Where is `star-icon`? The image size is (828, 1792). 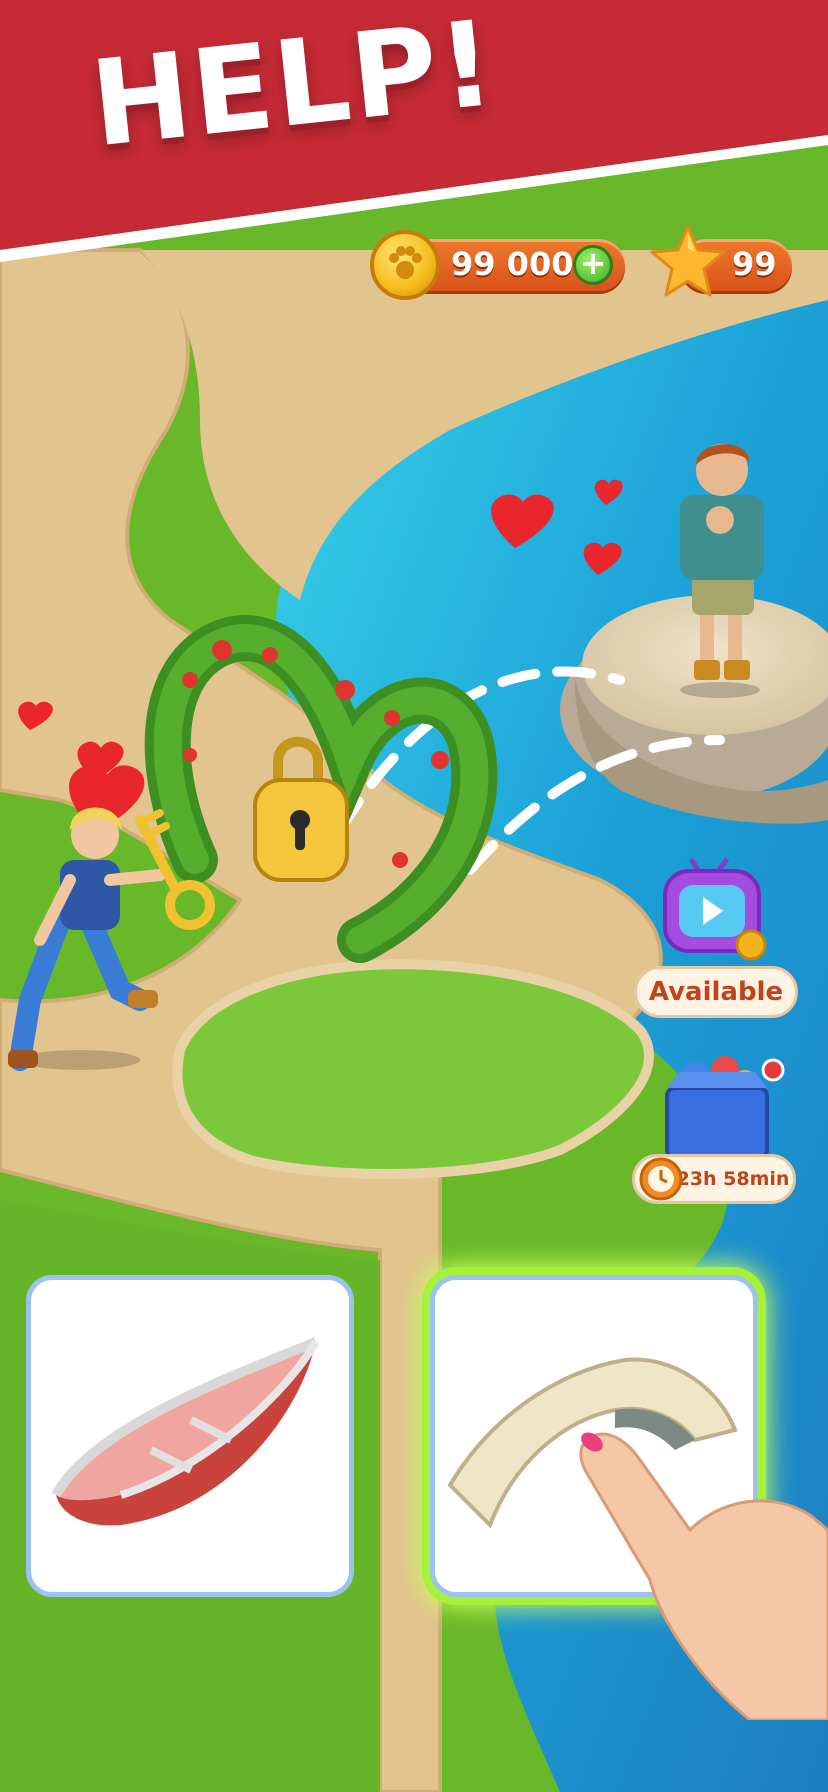 star-icon is located at coordinates (688, 260).